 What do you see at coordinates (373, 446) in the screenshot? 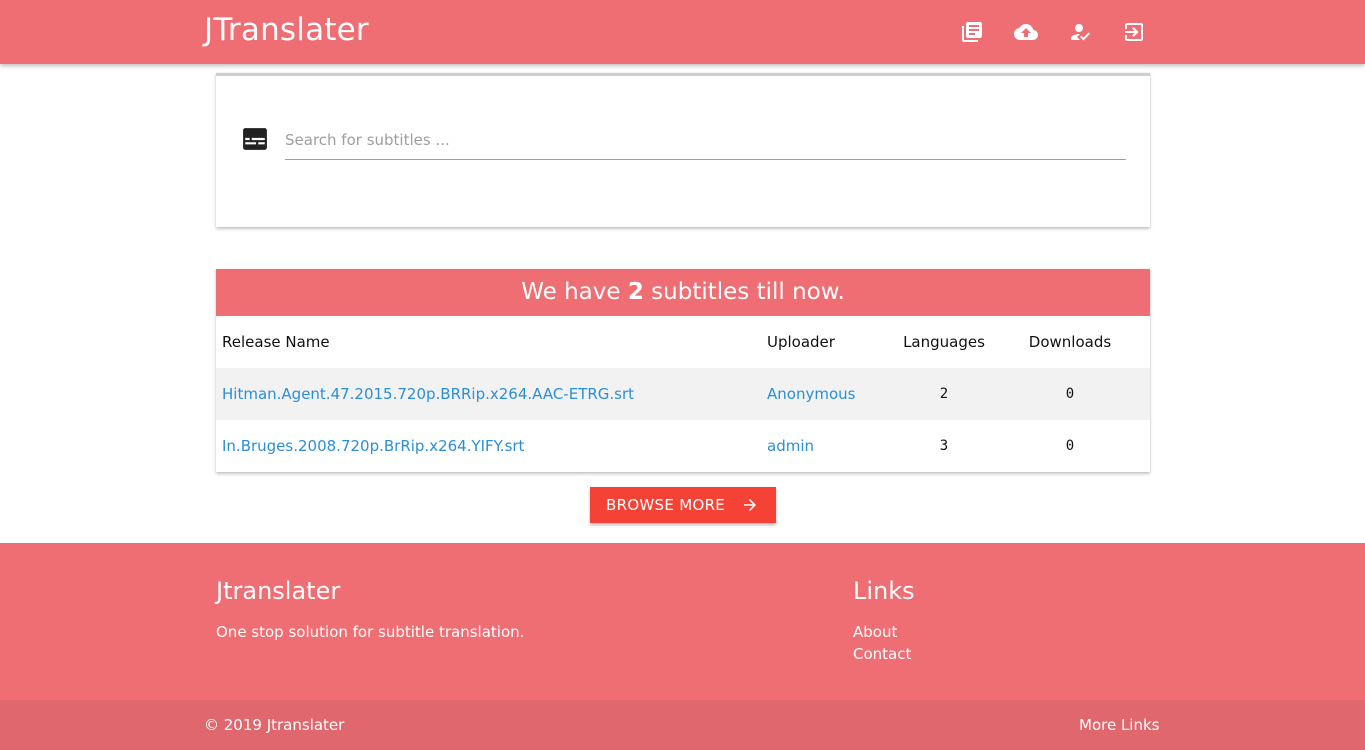
I see `release-name-link: In.Bruges.2008.720p.BrRip.x264.YIFY.srt` at bounding box center [373, 446].